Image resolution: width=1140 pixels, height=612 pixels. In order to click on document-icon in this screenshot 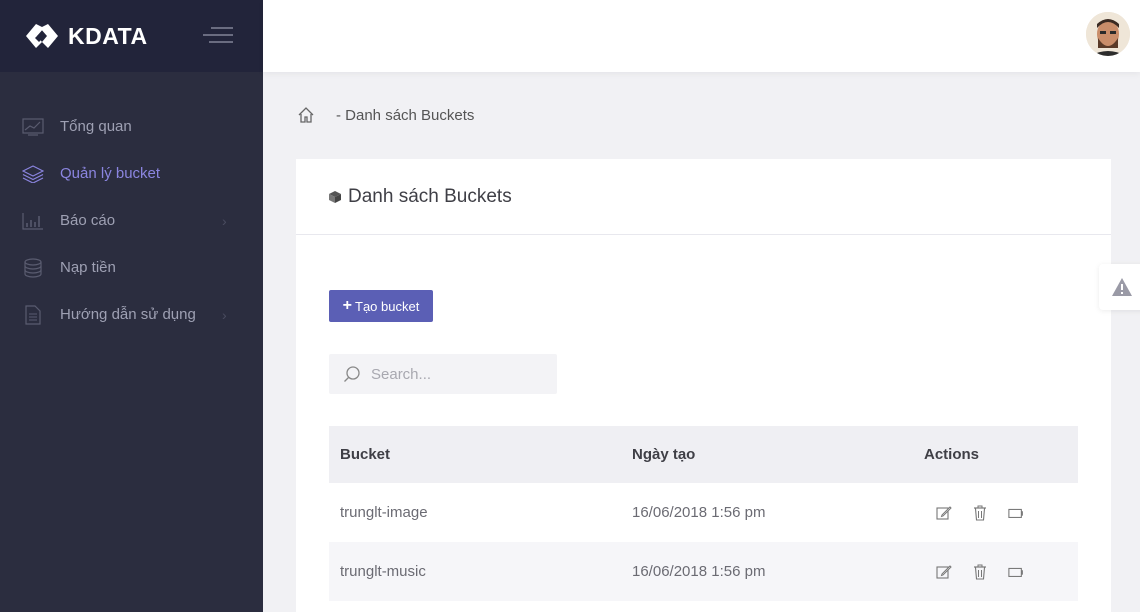, I will do `click(33, 315)`.